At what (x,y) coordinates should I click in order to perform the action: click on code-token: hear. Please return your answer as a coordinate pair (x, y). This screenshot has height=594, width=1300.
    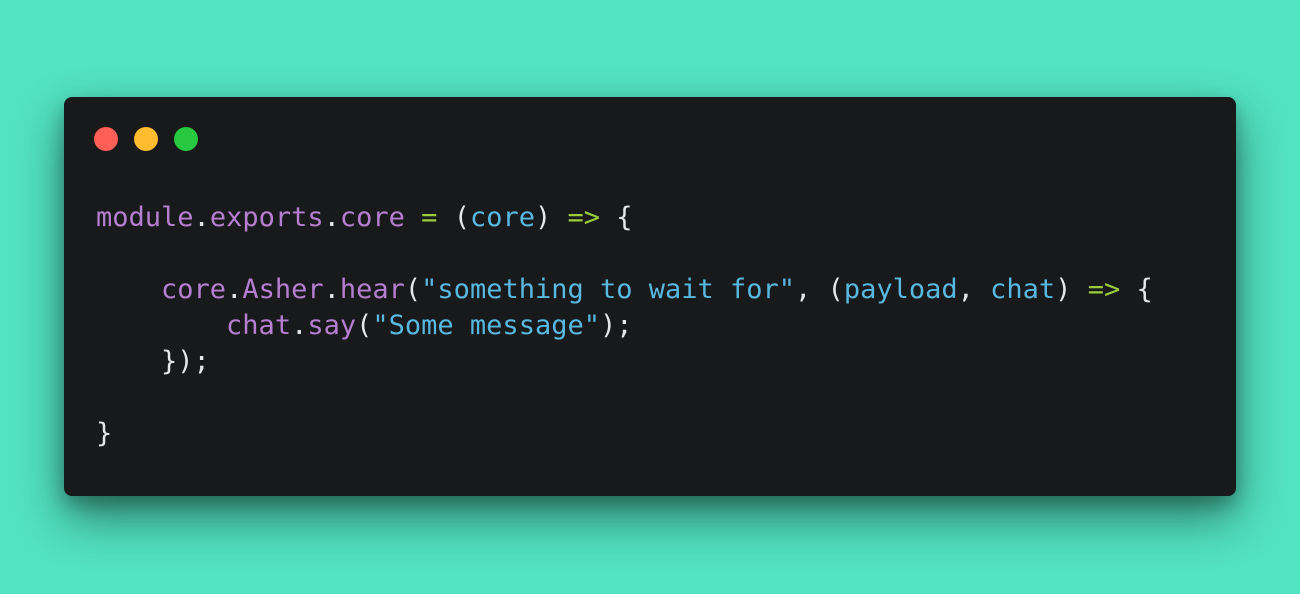
    Looking at the image, I should click on (372, 289).